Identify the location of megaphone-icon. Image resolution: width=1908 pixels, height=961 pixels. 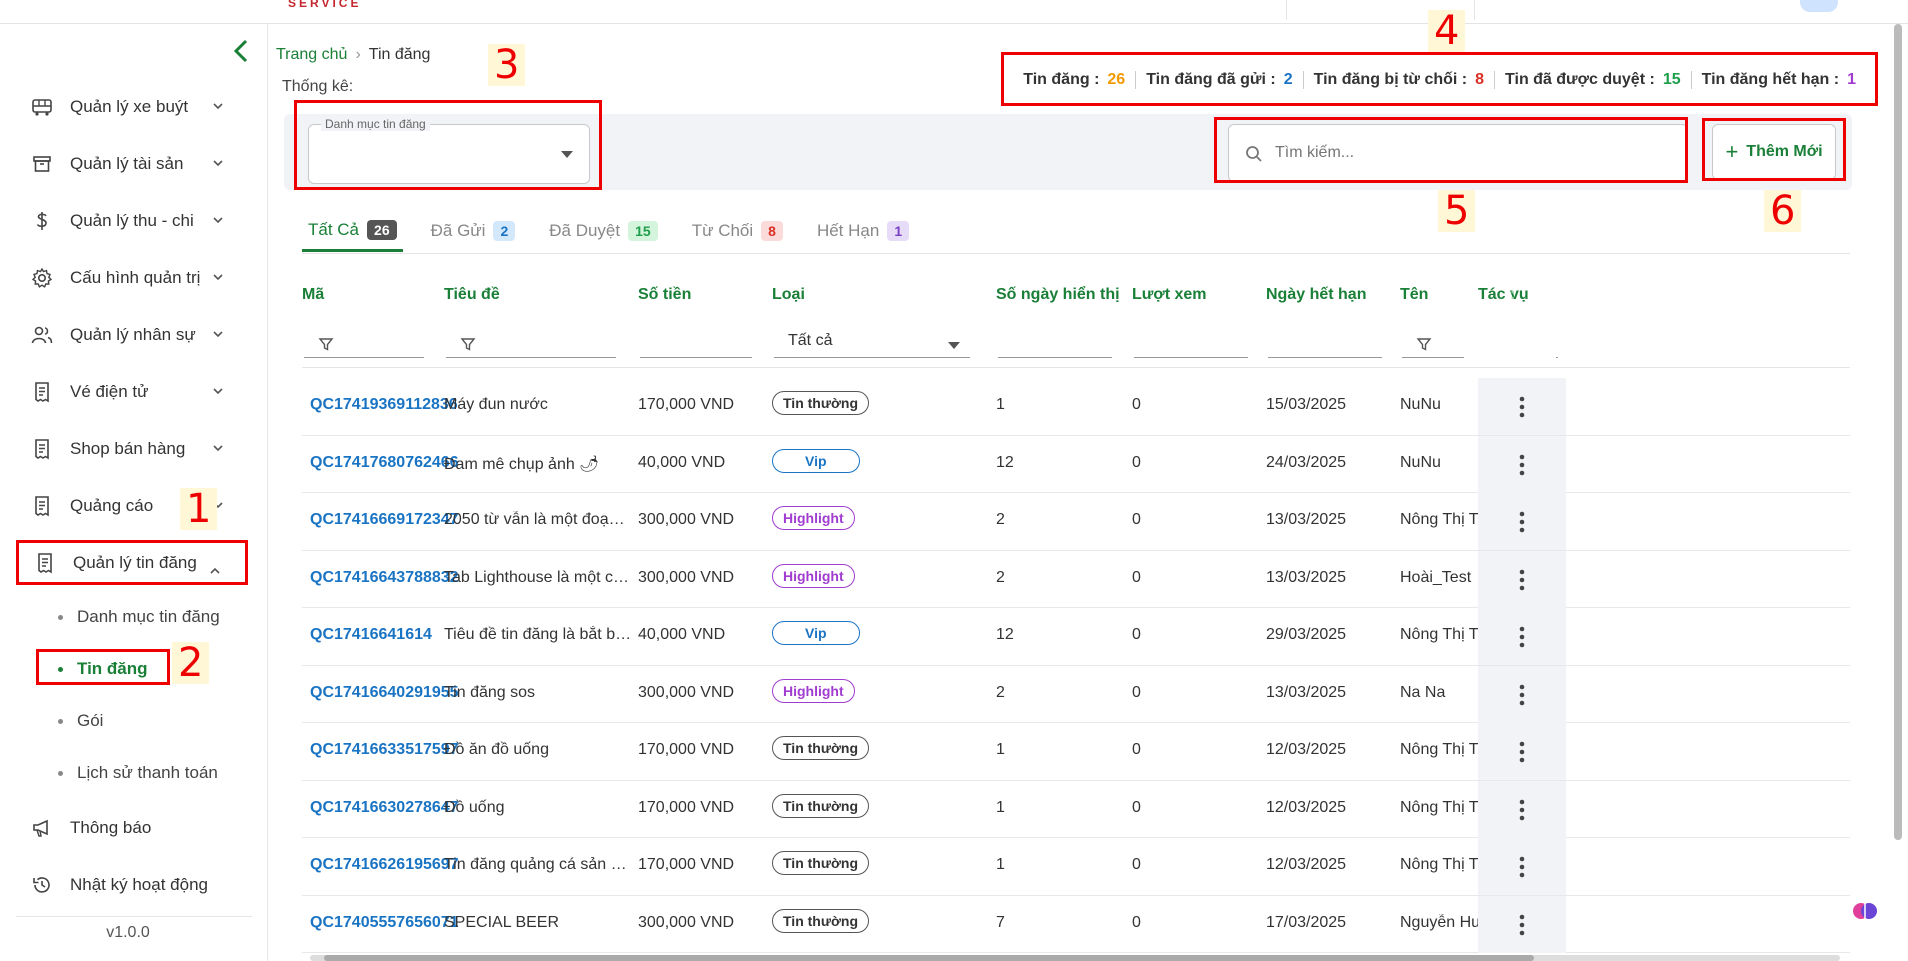
(42, 828).